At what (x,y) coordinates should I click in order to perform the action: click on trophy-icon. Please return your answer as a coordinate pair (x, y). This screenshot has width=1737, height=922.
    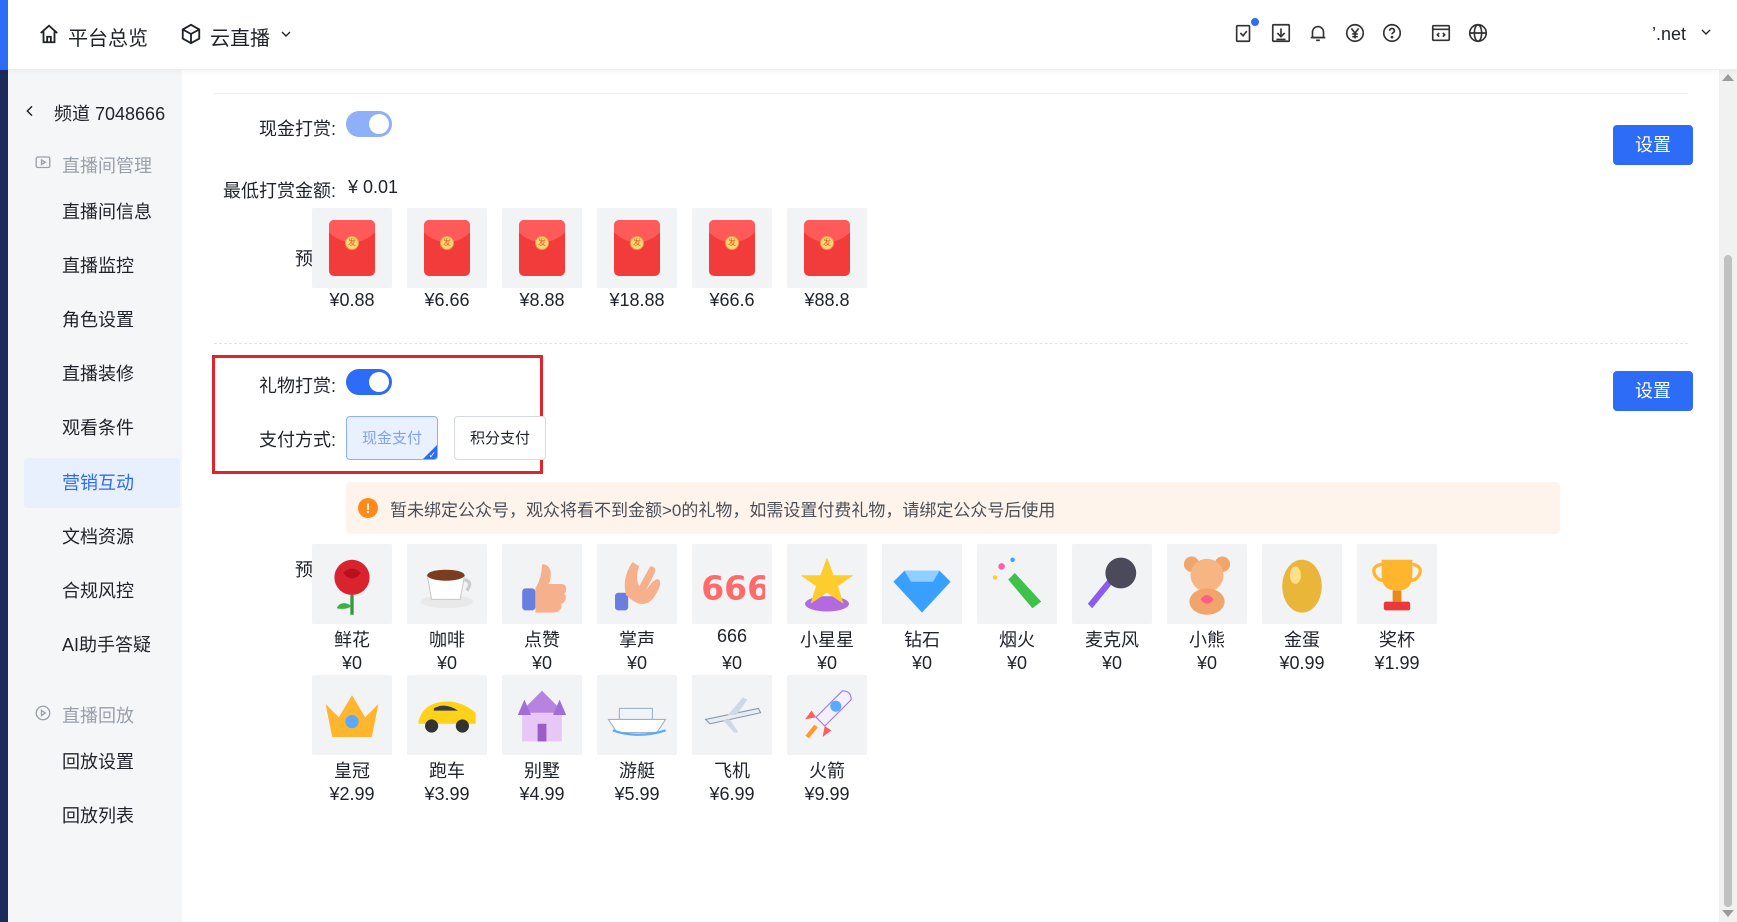
    Looking at the image, I should click on (1397, 584).